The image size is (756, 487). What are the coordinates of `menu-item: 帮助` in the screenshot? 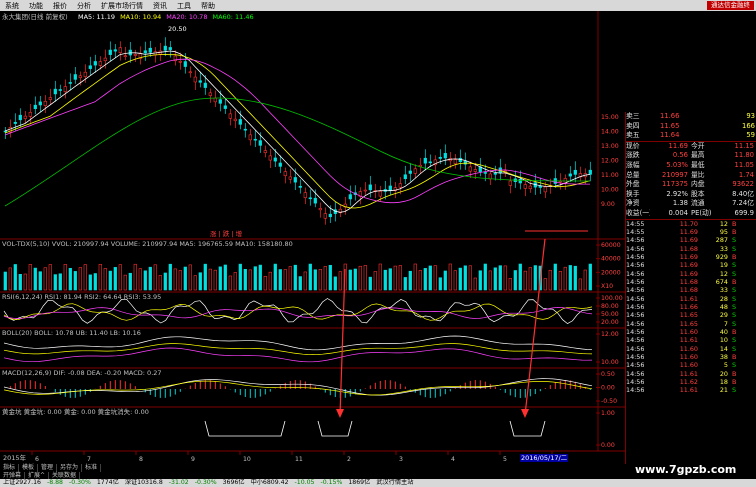 It's located at (208, 6).